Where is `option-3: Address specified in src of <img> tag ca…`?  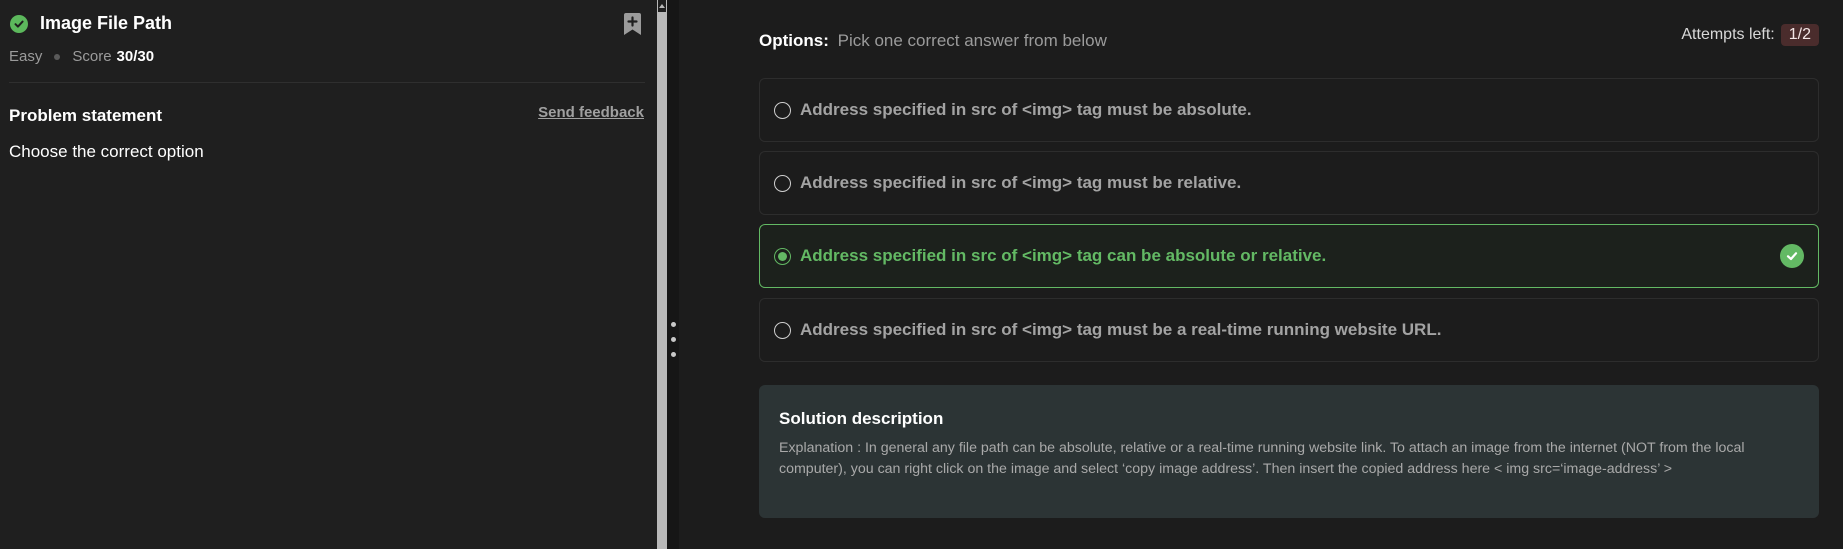
option-3: Address specified in src of <img> tag ca… is located at coordinates (1289, 256).